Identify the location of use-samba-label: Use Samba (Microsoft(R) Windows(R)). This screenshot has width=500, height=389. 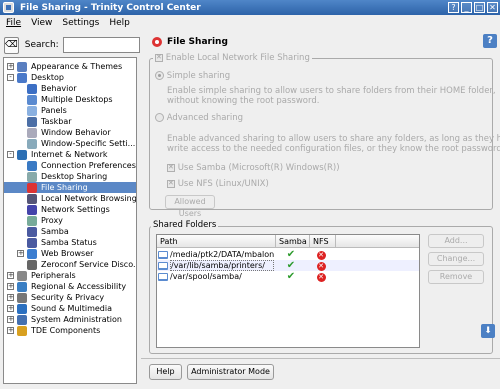
(258, 168).